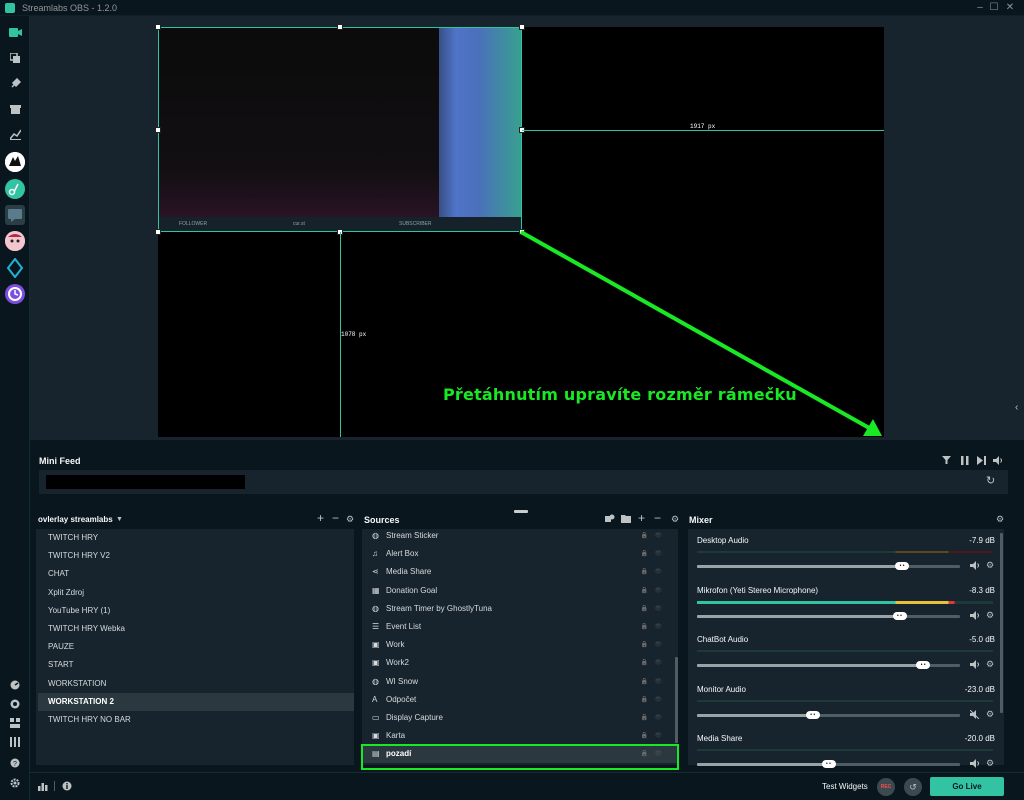 This screenshot has width=1024, height=800. Describe the element at coordinates (520, 736) in the screenshot. I see `source-item: ▣ Karta 🔒👁` at that location.